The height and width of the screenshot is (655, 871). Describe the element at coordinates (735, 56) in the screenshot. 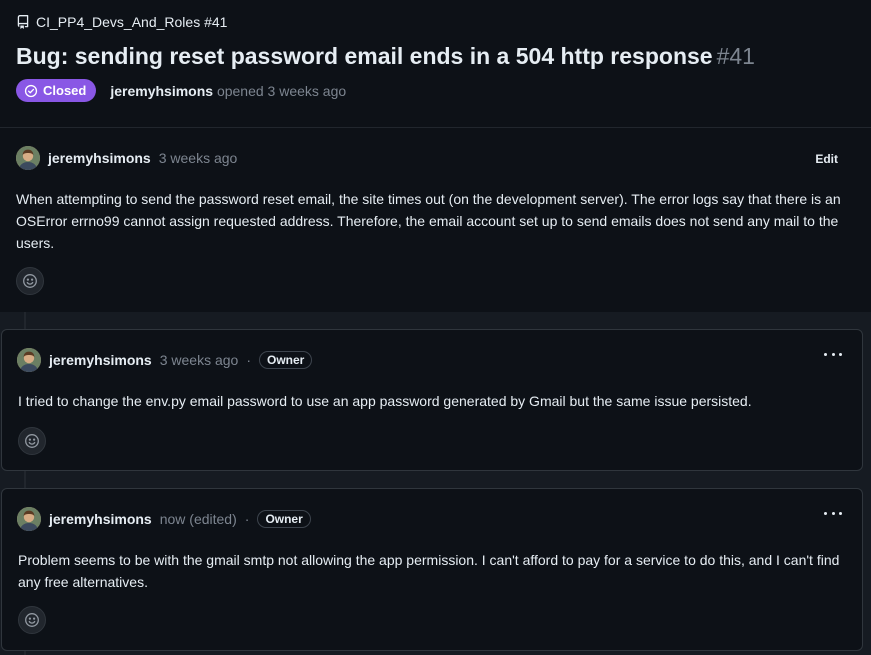

I see `issue-number: #41` at that location.